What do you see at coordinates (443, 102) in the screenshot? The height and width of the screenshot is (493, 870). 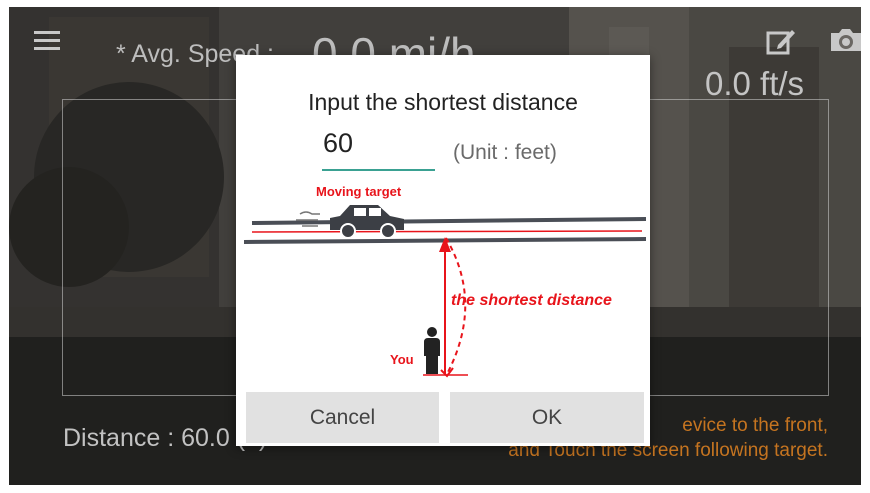 I see `dialog-title: Input the shortest distance` at bounding box center [443, 102].